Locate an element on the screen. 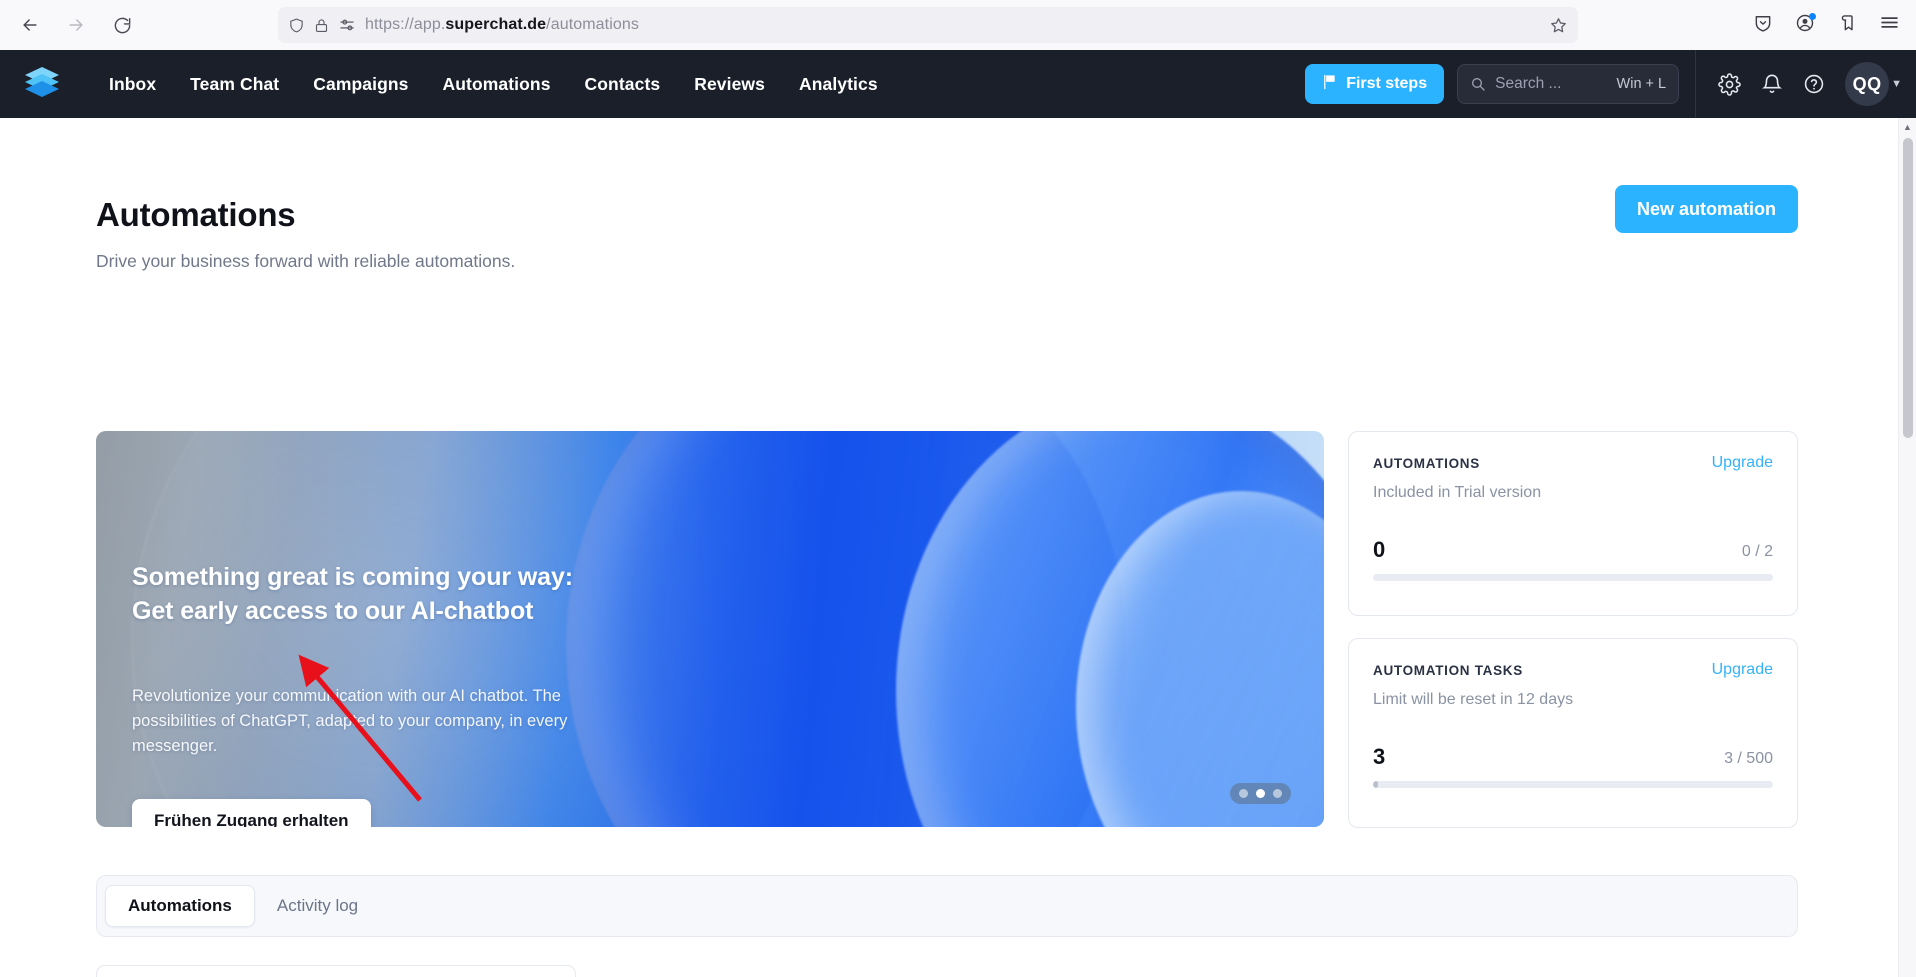 The height and width of the screenshot is (977, 1916). nav-item-team-chat: Team Chat is located at coordinates (234, 84).